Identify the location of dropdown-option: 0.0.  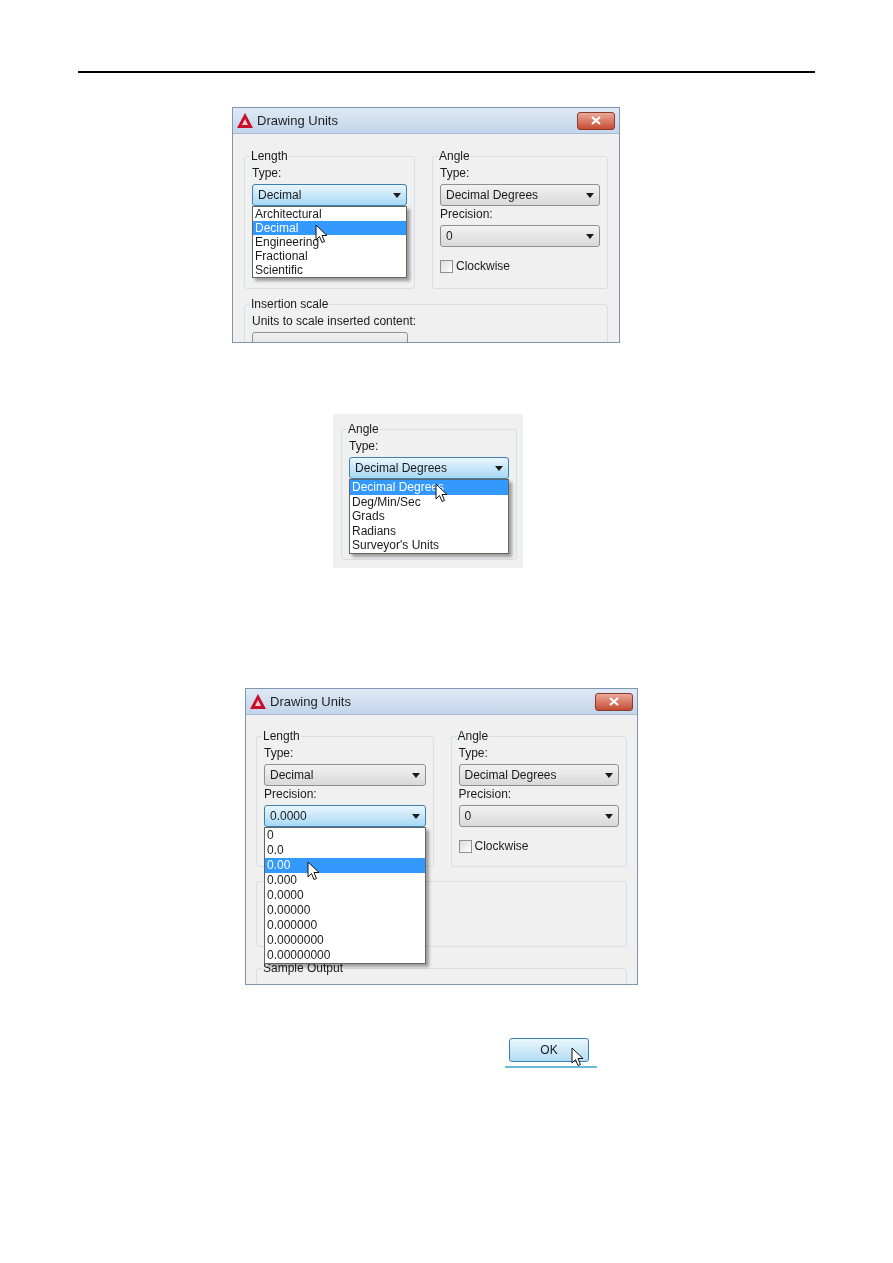
(345, 850).